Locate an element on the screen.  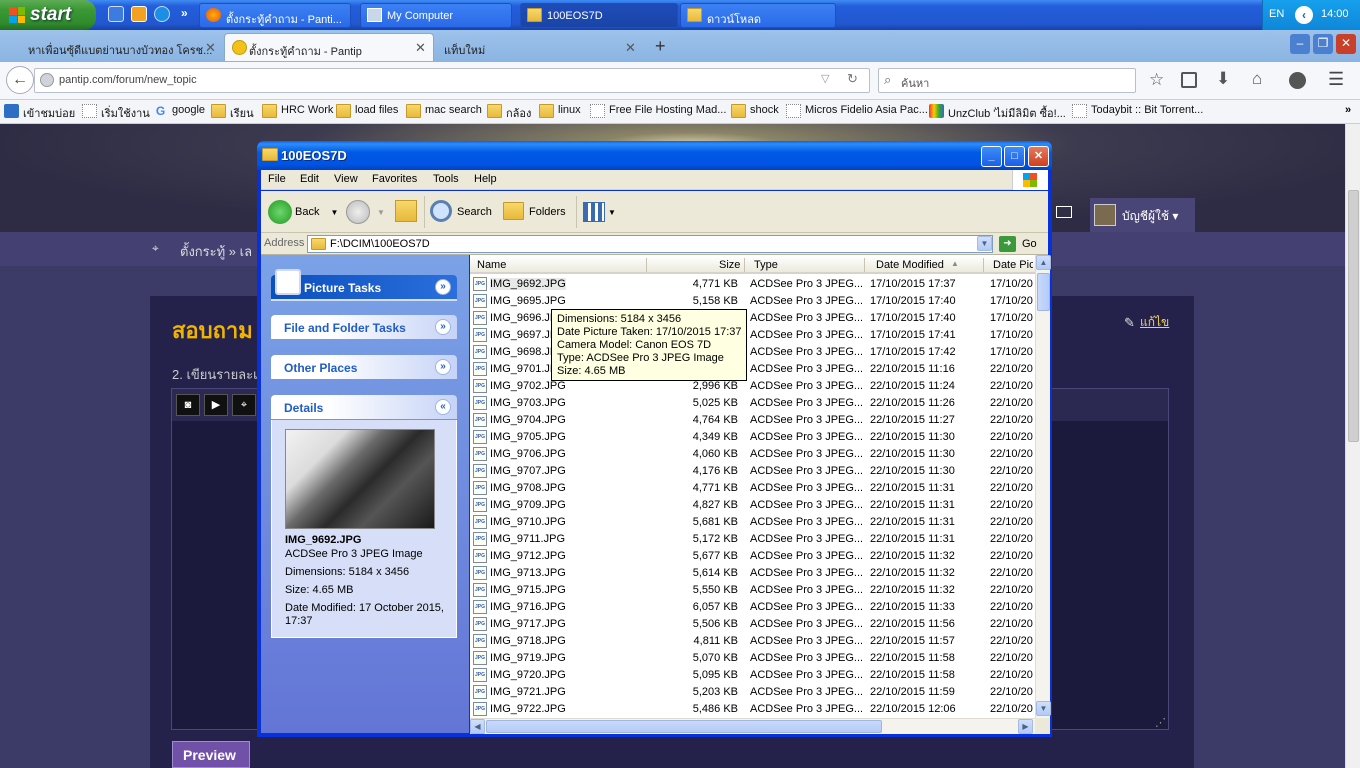
quicklaunch-overflow: » is located at coordinates (184, 13).